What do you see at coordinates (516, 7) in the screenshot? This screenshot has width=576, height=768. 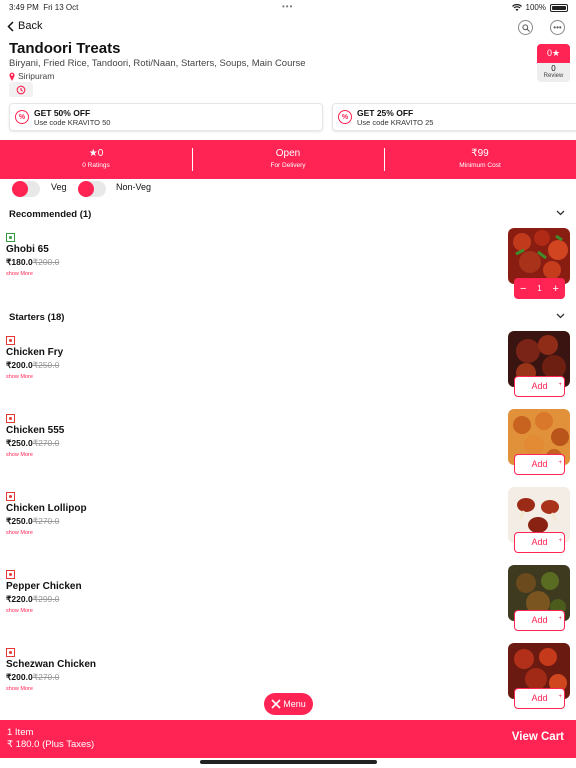 I see `wifi-icon` at bounding box center [516, 7].